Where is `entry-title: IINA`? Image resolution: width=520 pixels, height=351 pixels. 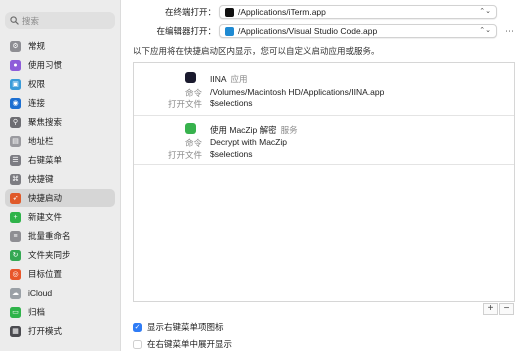 entry-title: IINA is located at coordinates (218, 79).